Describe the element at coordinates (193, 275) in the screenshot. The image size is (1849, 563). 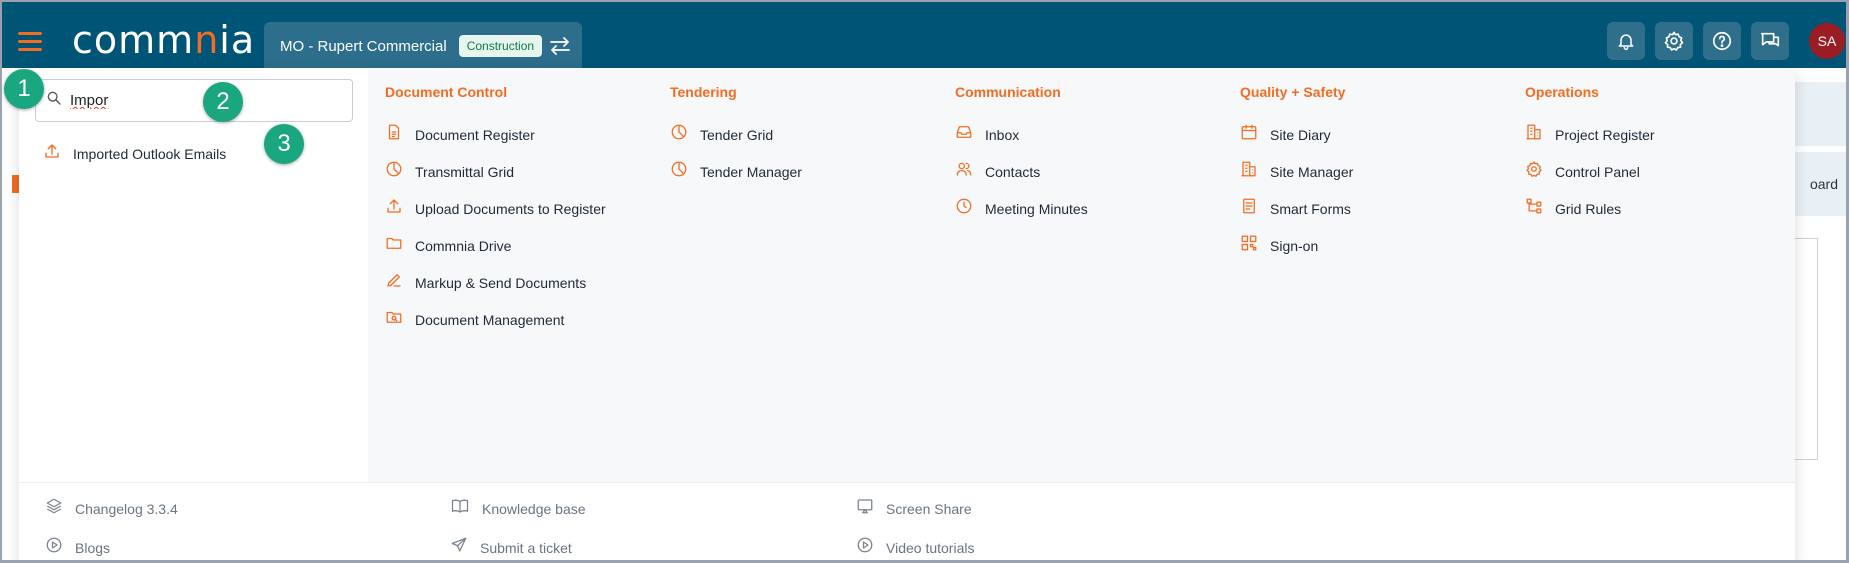
I see `menu-search-column: Imported Outlook Emails` at that location.